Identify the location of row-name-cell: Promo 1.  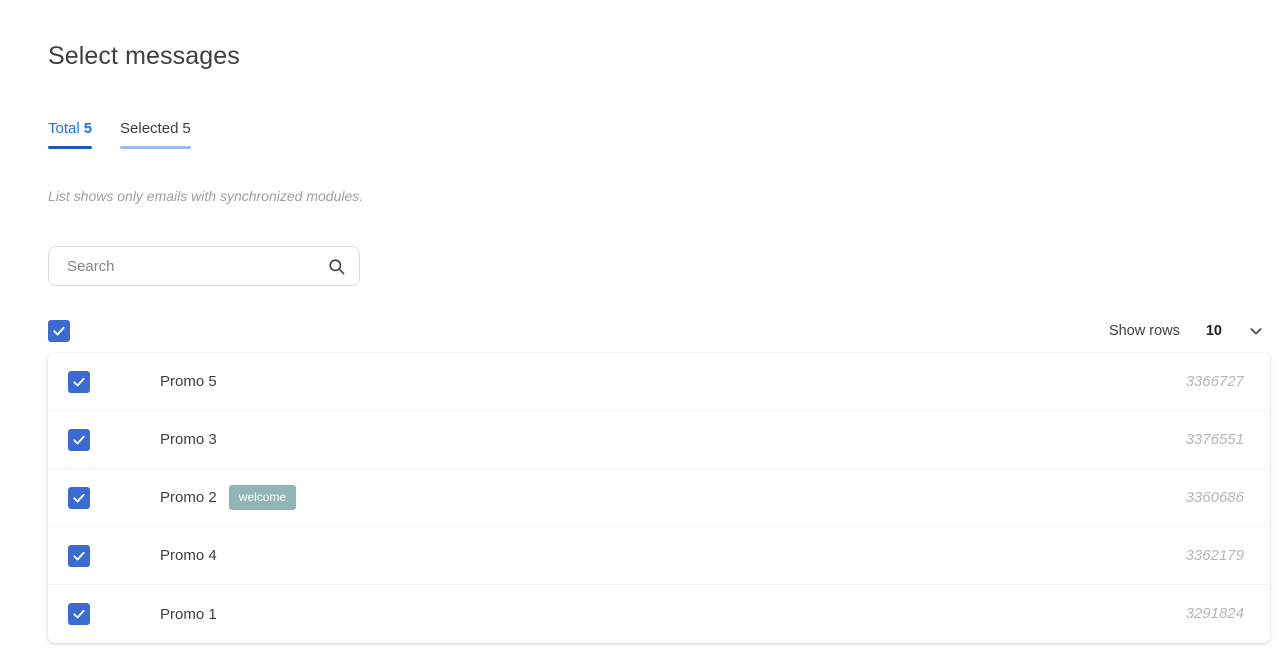
(591, 614).